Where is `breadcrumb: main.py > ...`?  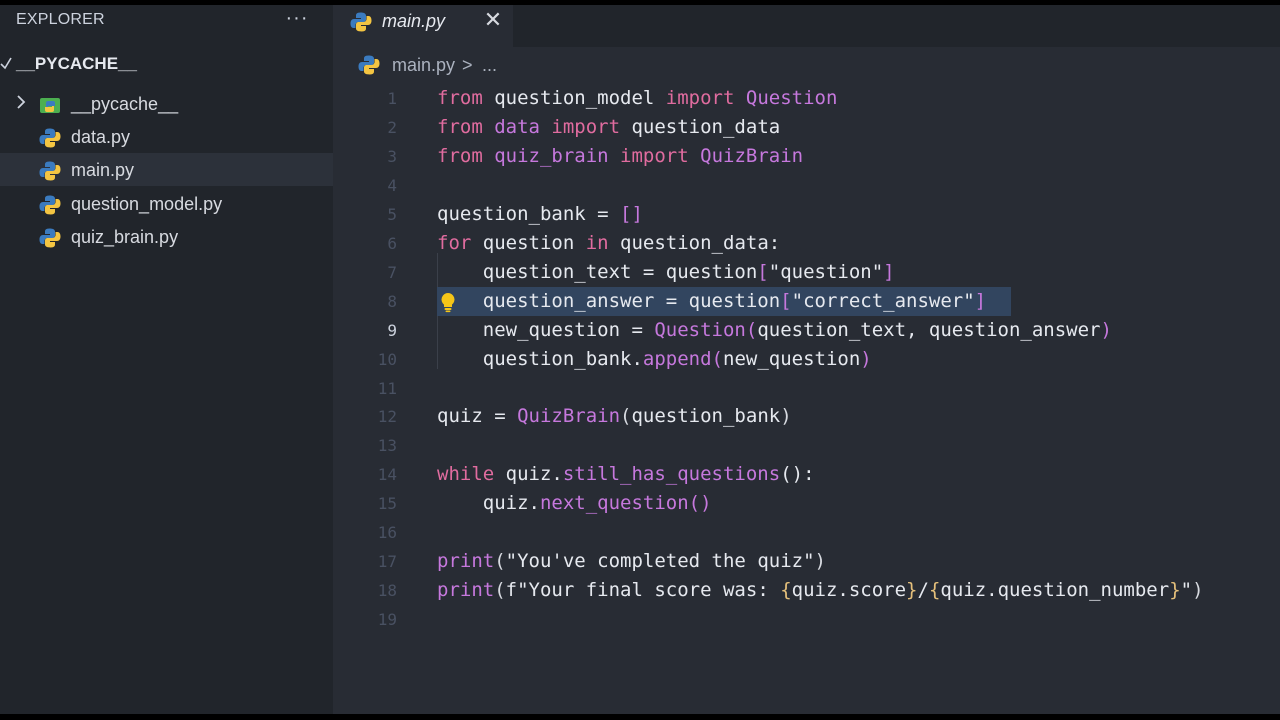
breadcrumb: main.py > ... is located at coordinates (558, 65).